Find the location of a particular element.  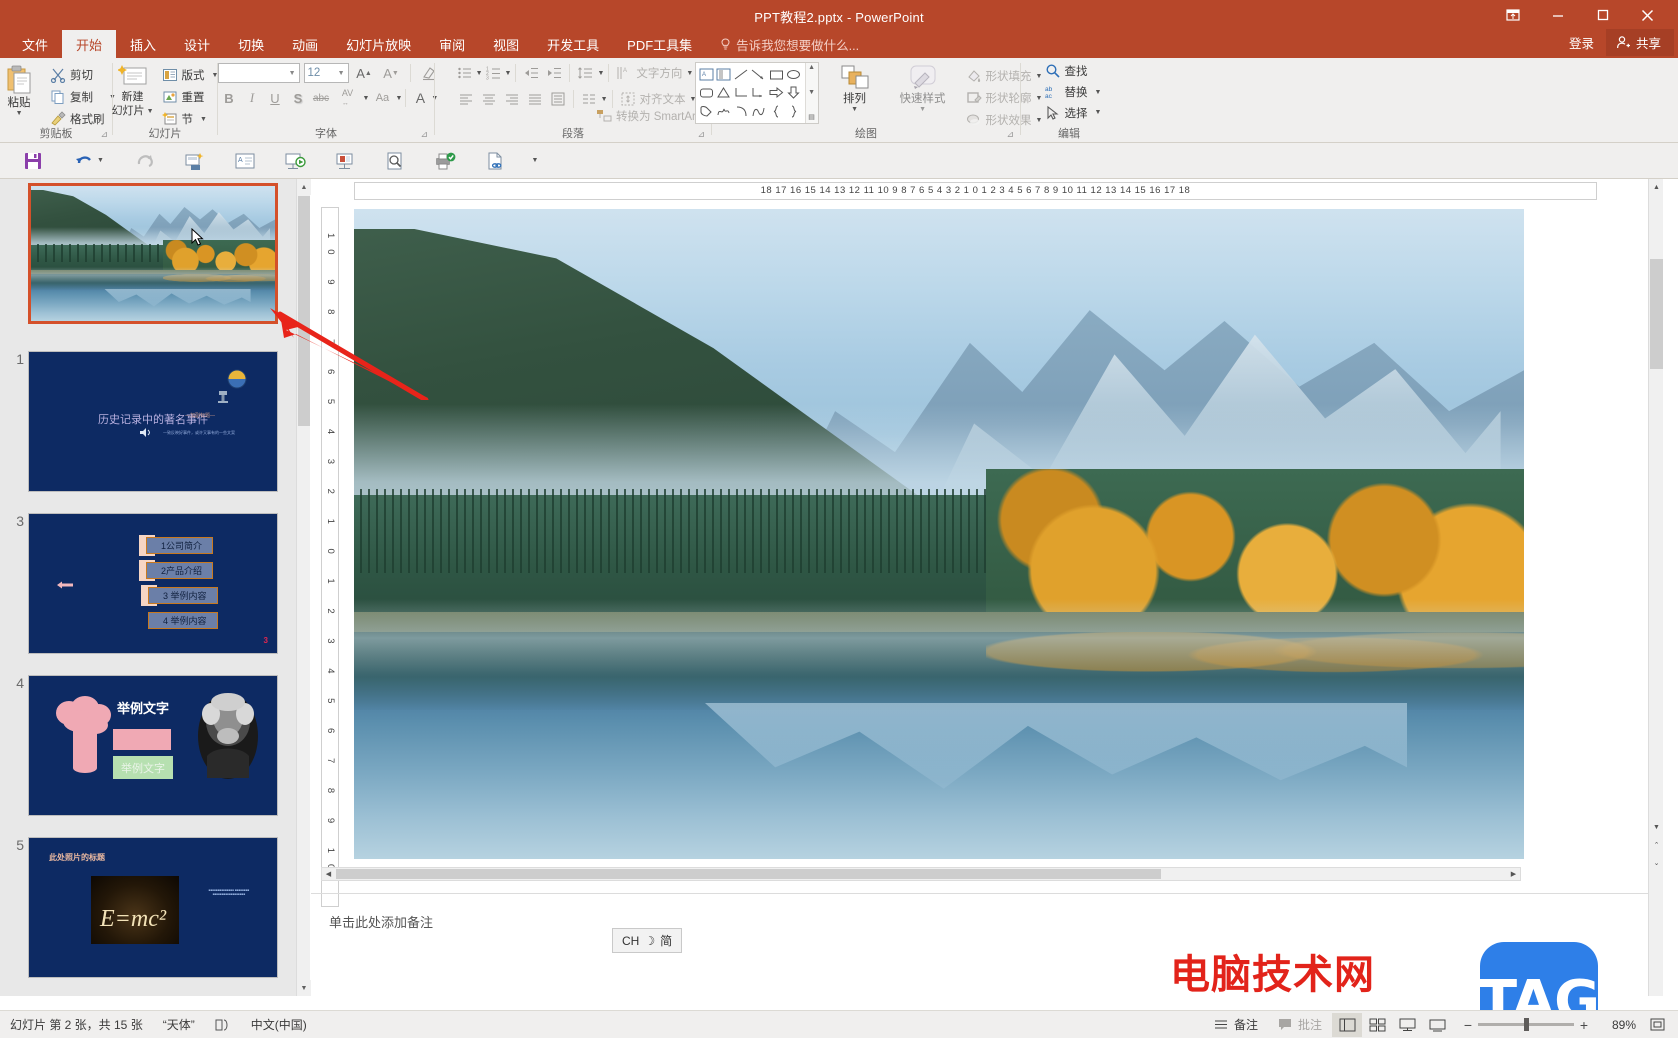

notes-toggle-button: 备注 is located at coordinates (1236, 1024).